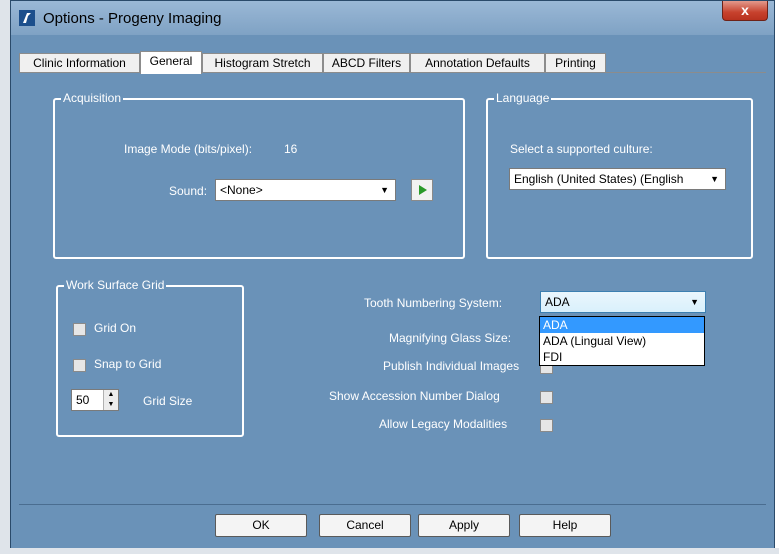 The image size is (779, 554). I want to click on tab-clinic-information: Clinic Information, so click(79, 63).